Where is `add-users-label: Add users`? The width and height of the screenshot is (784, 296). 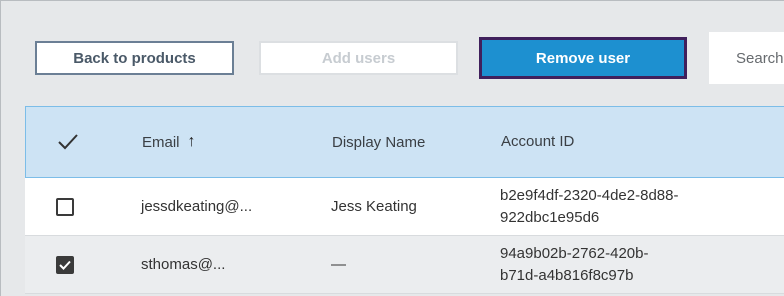
add-users-label: Add users is located at coordinates (358, 58).